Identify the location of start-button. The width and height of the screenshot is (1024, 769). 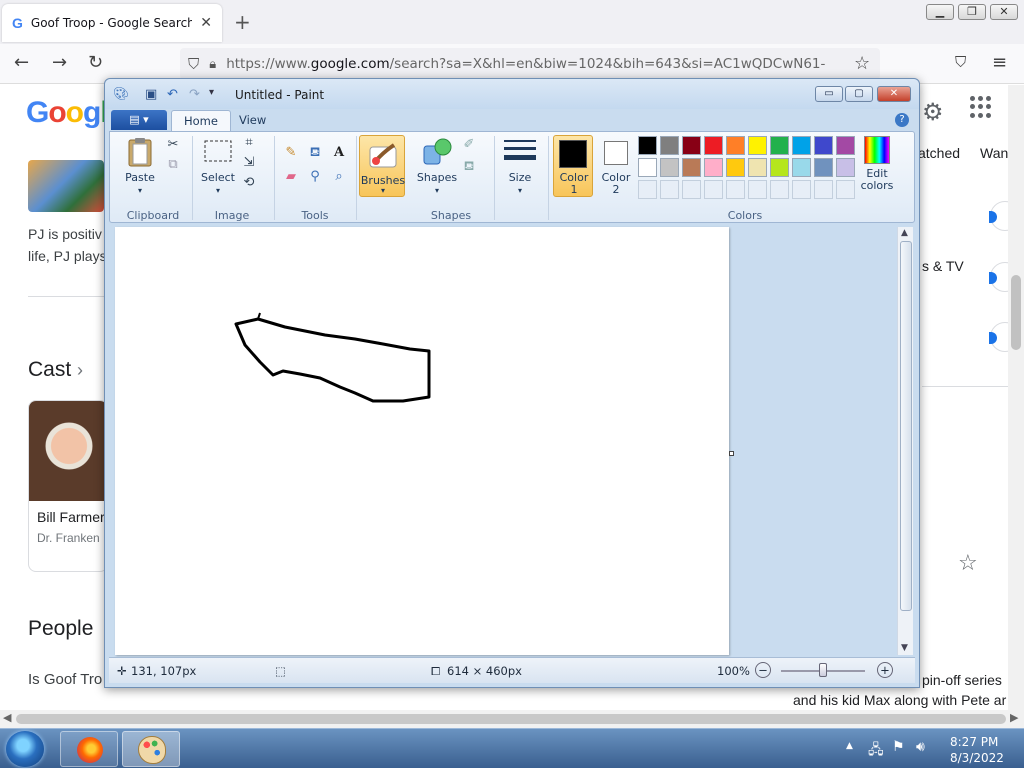
(25, 749).